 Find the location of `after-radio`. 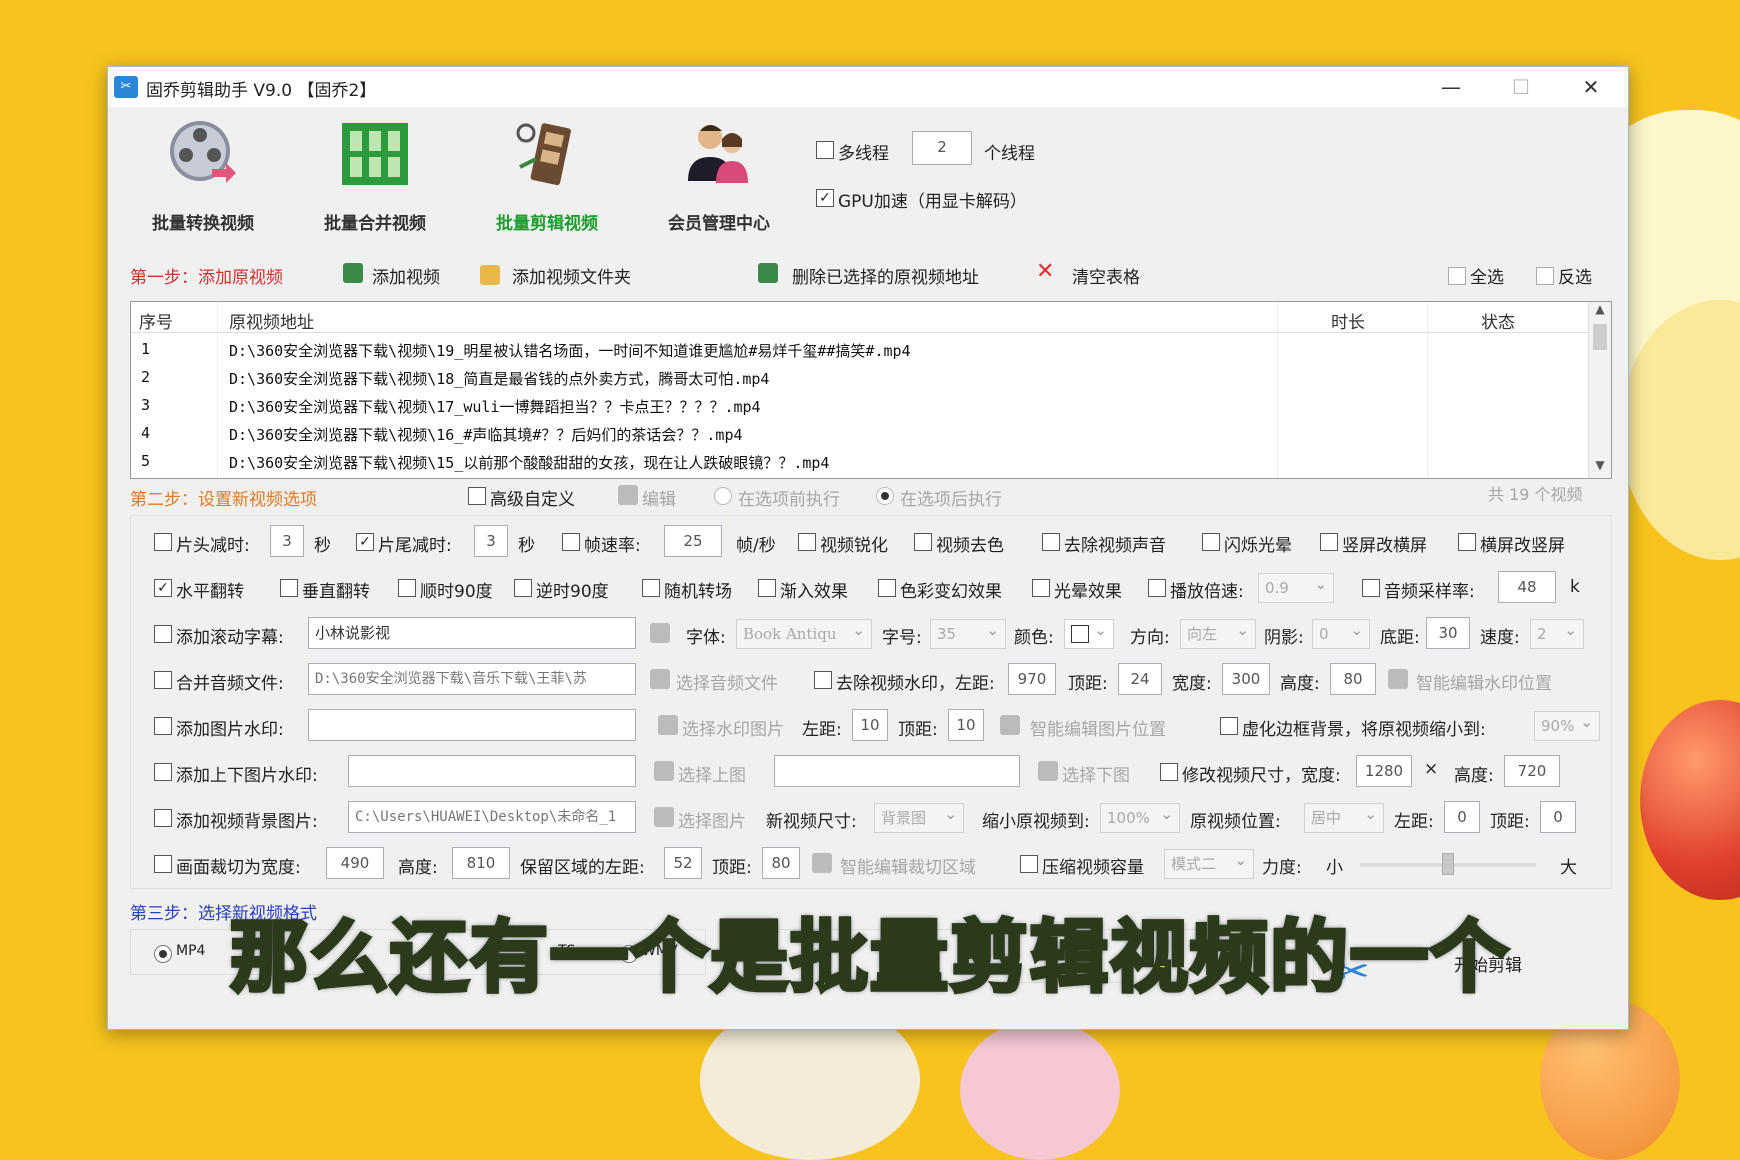

after-radio is located at coordinates (885, 496).